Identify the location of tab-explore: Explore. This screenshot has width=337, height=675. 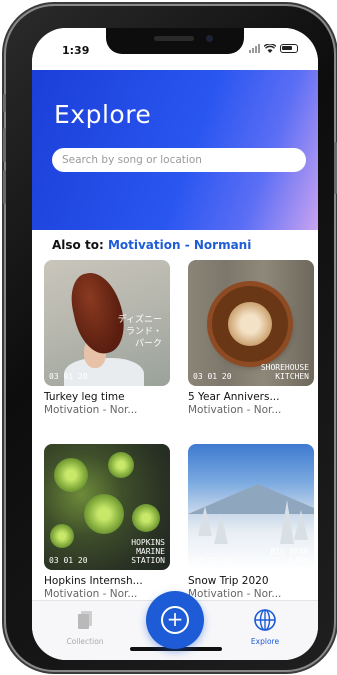
(265, 627).